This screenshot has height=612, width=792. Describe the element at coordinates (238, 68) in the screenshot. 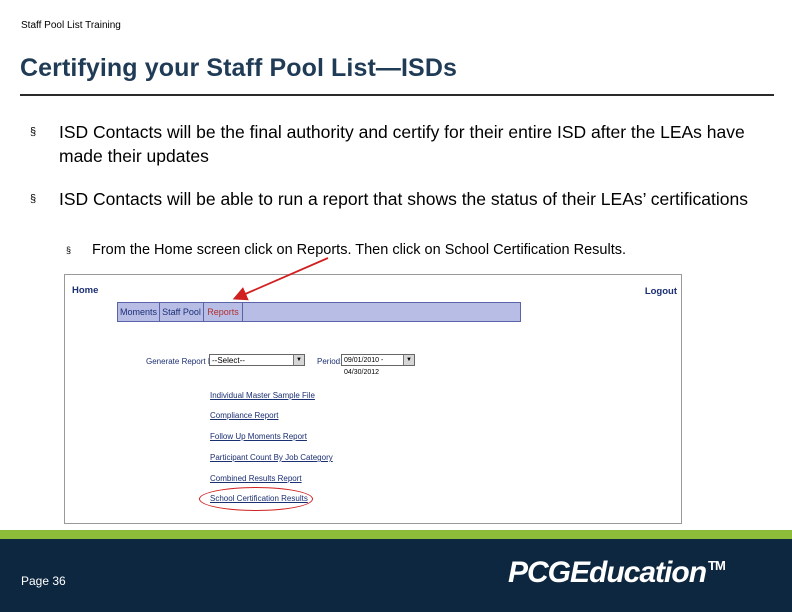

I see `slide-title: Certifying your Staff Pool List—ISDs` at that location.